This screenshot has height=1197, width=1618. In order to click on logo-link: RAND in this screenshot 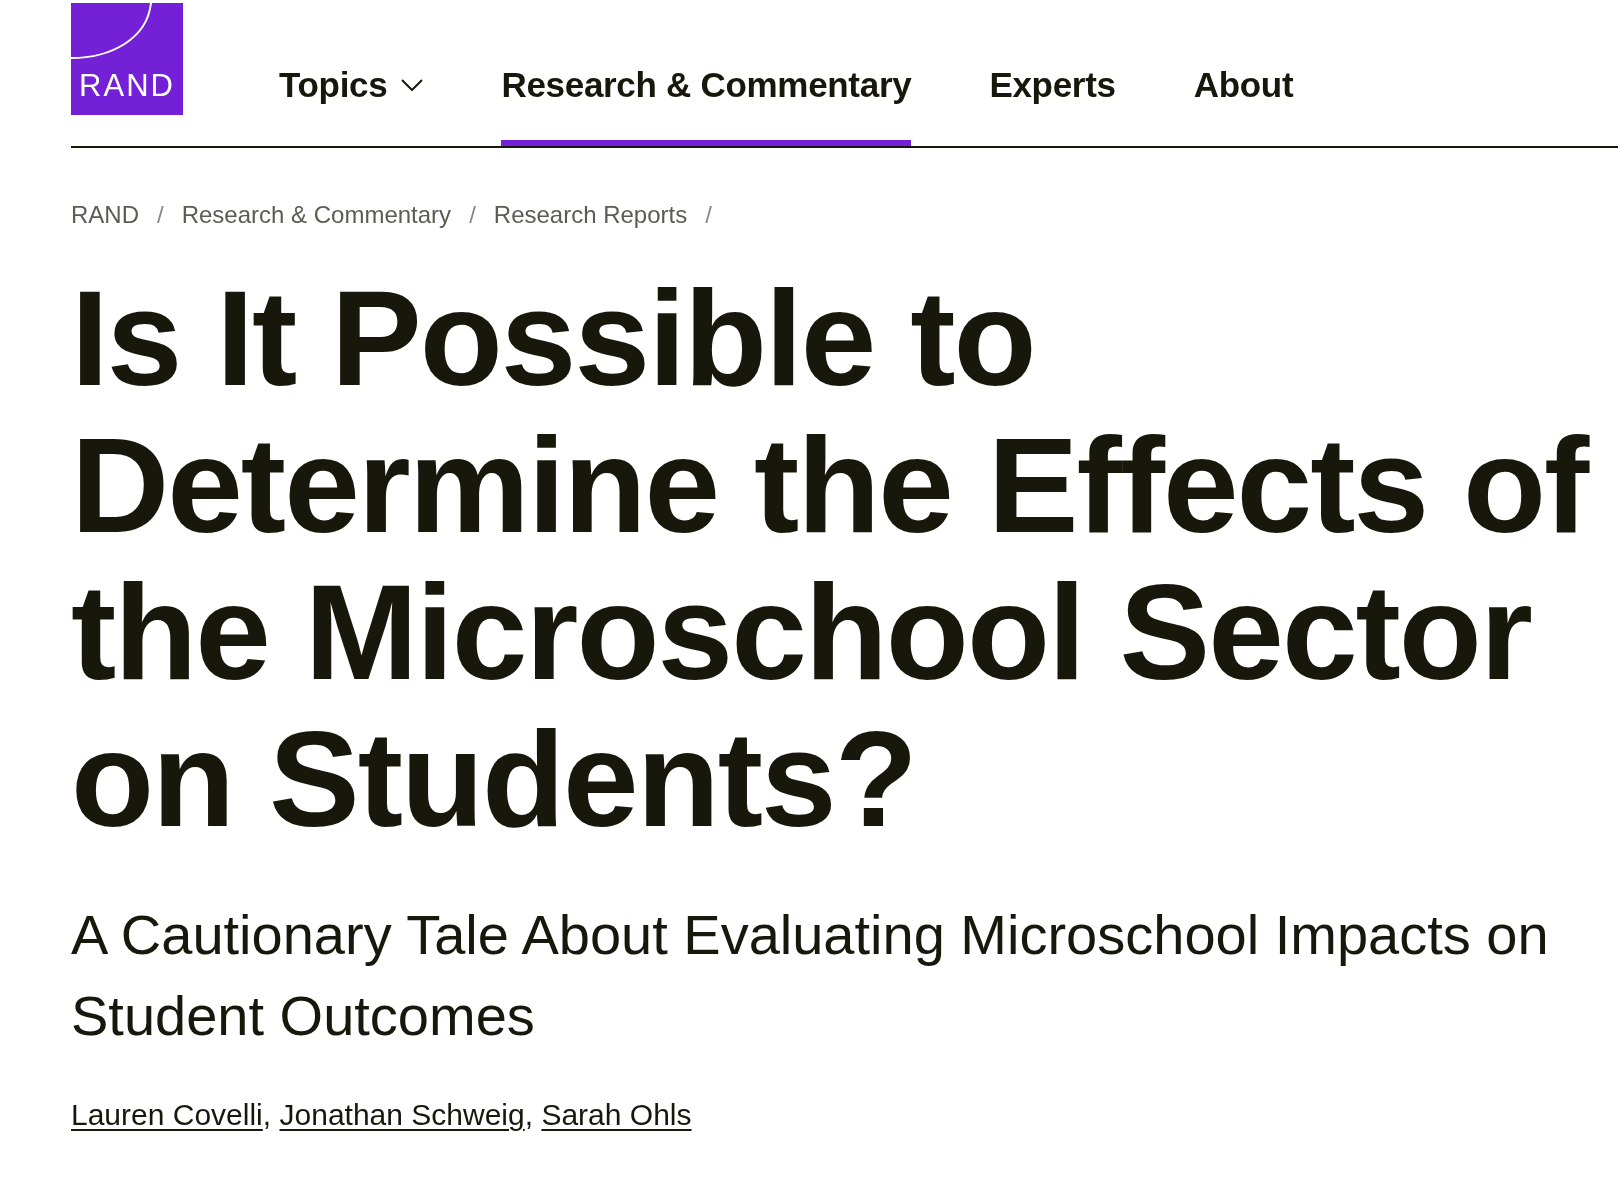, I will do `click(127, 59)`.